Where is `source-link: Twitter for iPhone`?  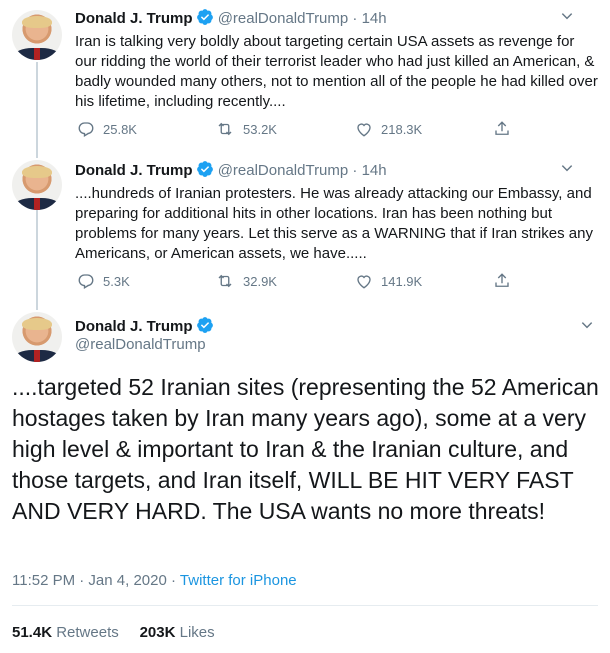 source-link: Twitter for iPhone is located at coordinates (238, 580).